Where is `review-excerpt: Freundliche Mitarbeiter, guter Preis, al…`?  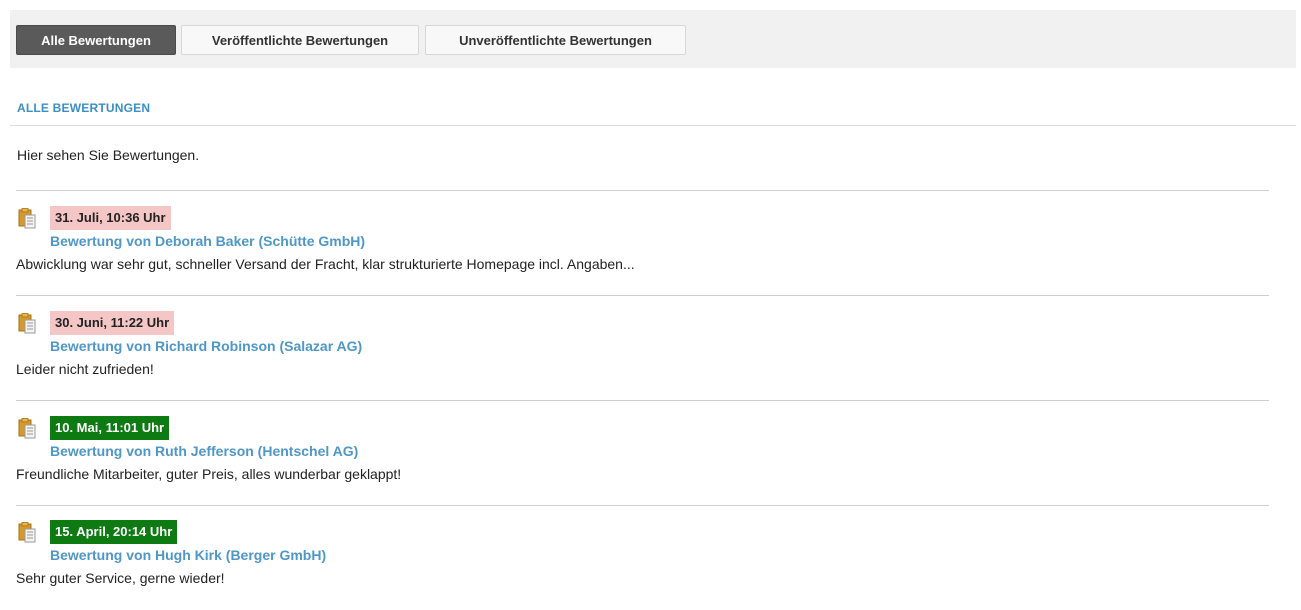 review-excerpt: Freundliche Mitarbeiter, guter Preis, al… is located at coordinates (209, 474).